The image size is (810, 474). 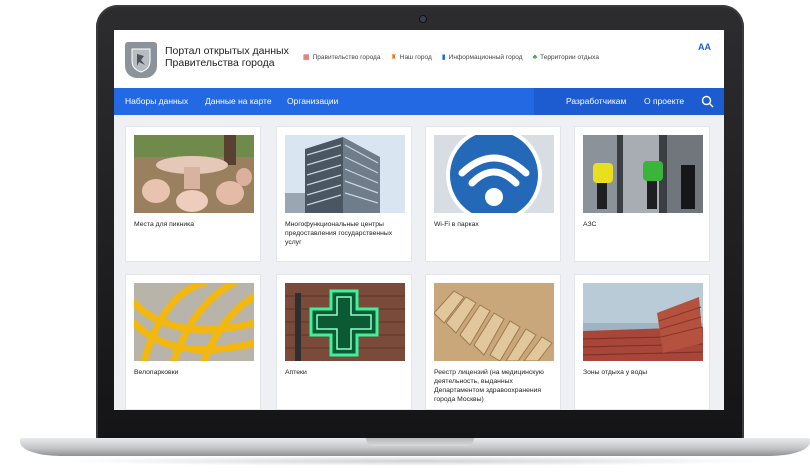 What do you see at coordinates (590, 224) in the screenshot?
I see `dataset-card-title: АЗС` at bounding box center [590, 224].